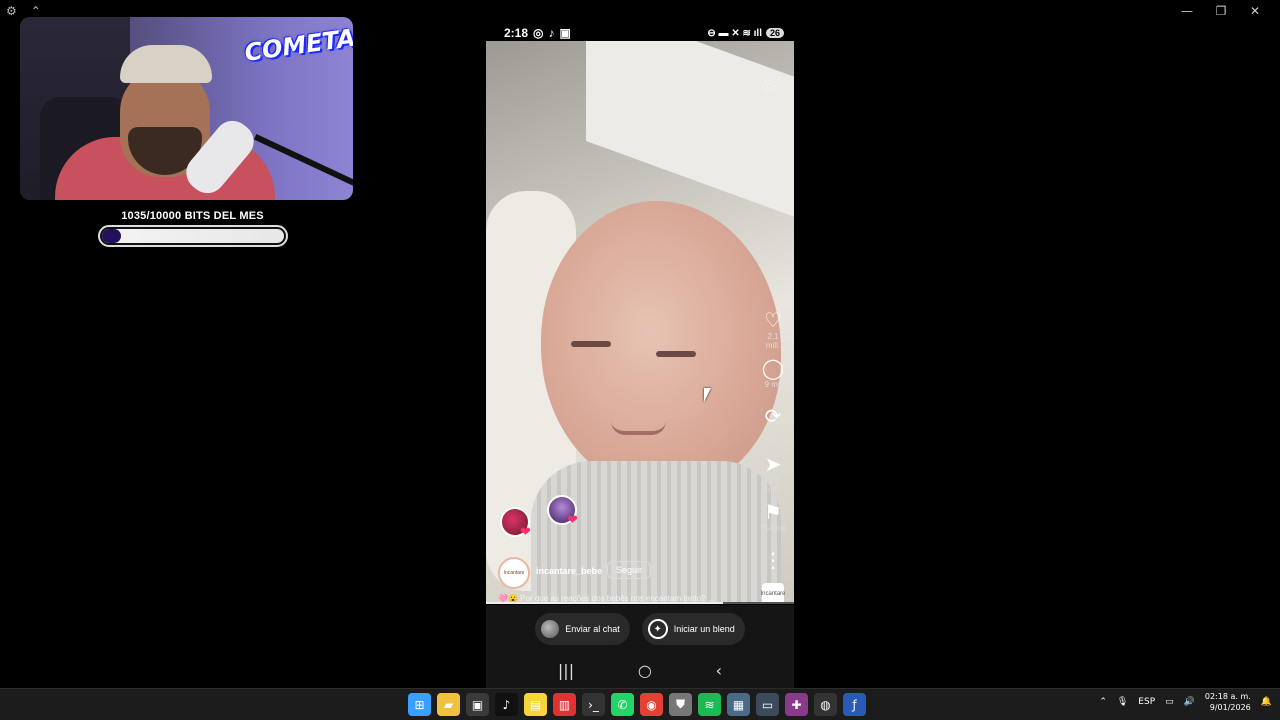 Image resolution: width=1280 pixels, height=720 pixels. Describe the element at coordinates (1187, 11) in the screenshot. I see `minimize-button: —` at that location.